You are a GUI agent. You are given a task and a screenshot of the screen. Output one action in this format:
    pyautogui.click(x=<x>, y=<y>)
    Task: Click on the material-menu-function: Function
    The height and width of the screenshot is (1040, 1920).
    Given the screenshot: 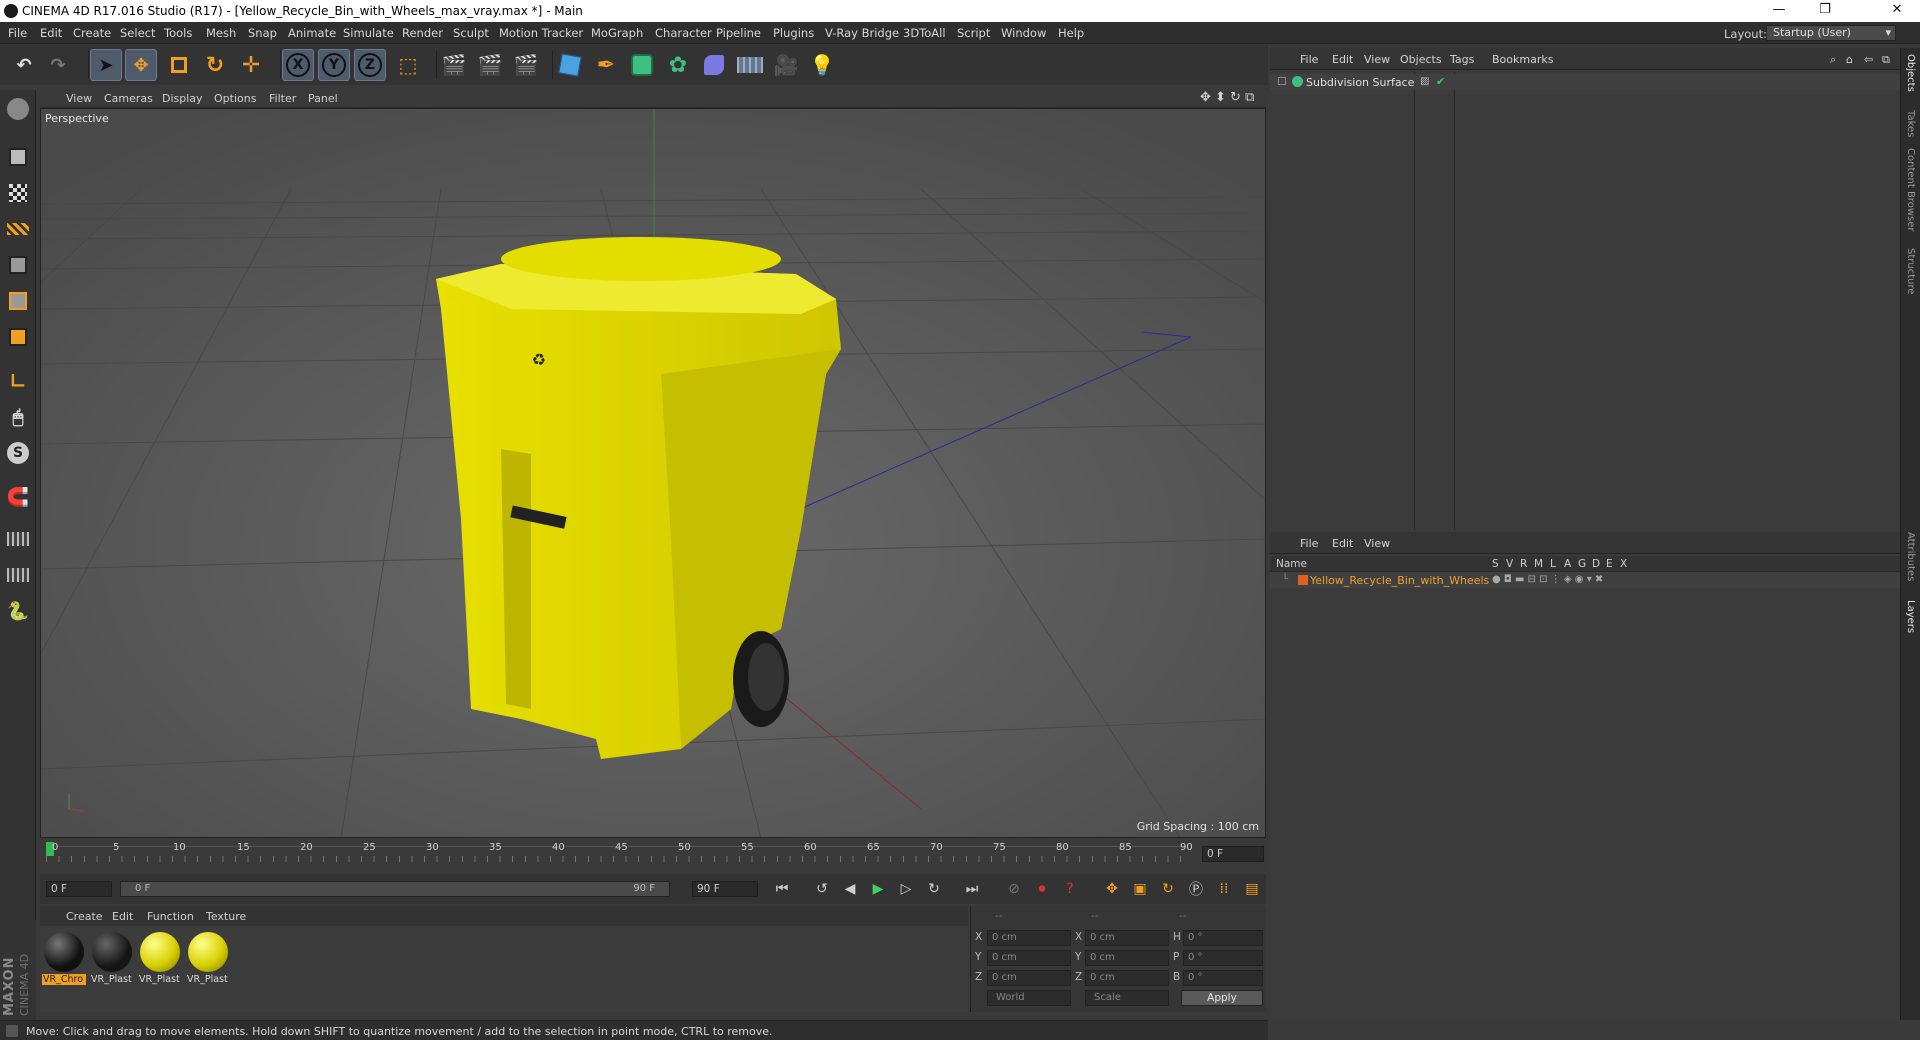 What is the action you would take?
    pyautogui.click(x=170, y=916)
    